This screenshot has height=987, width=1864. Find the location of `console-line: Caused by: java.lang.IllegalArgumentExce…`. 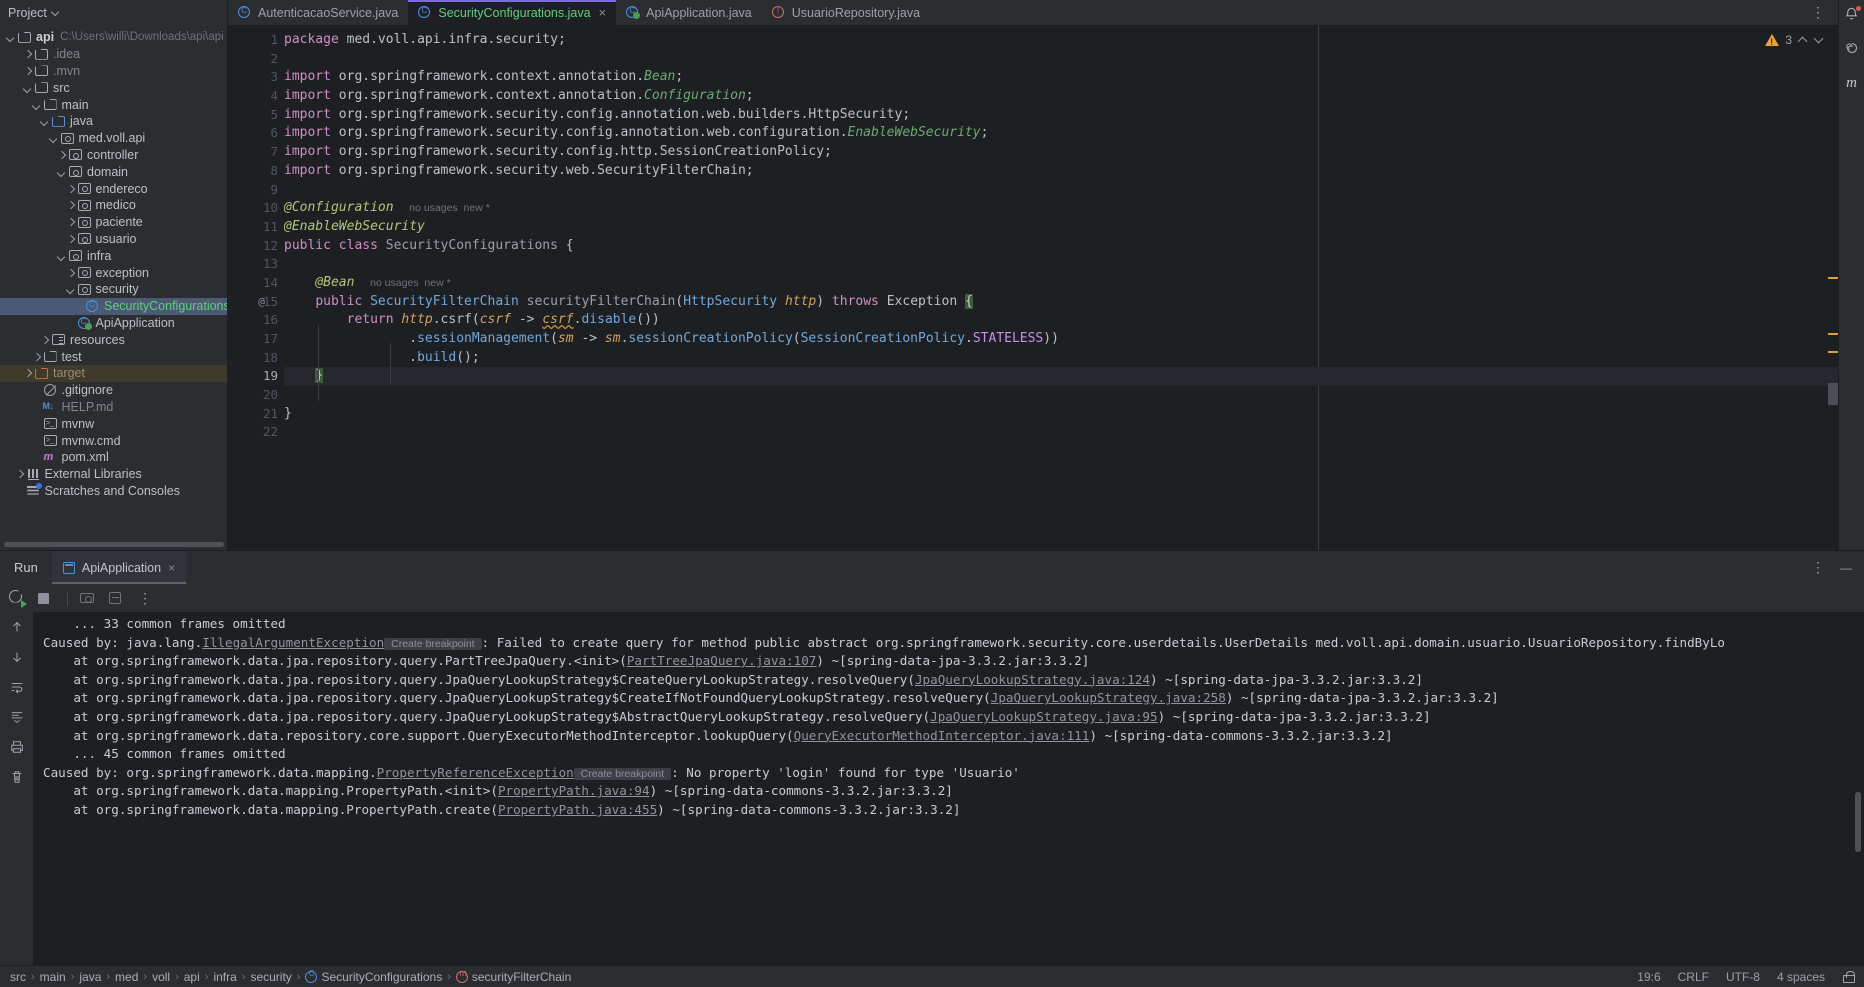

console-line: Caused by: java.lang.IllegalArgumentExce… is located at coordinates (953, 643).